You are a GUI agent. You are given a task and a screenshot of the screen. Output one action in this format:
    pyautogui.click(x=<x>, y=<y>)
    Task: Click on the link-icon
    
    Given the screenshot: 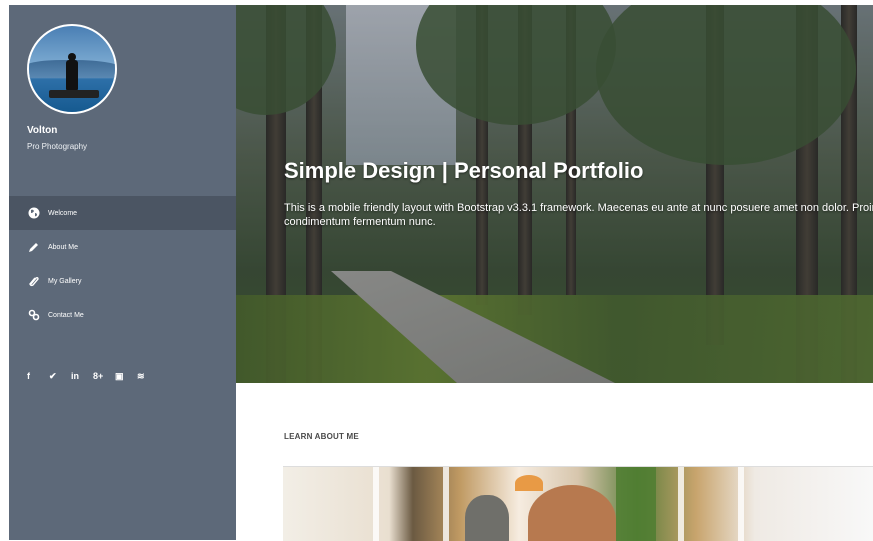 What is the action you would take?
    pyautogui.click(x=34, y=315)
    